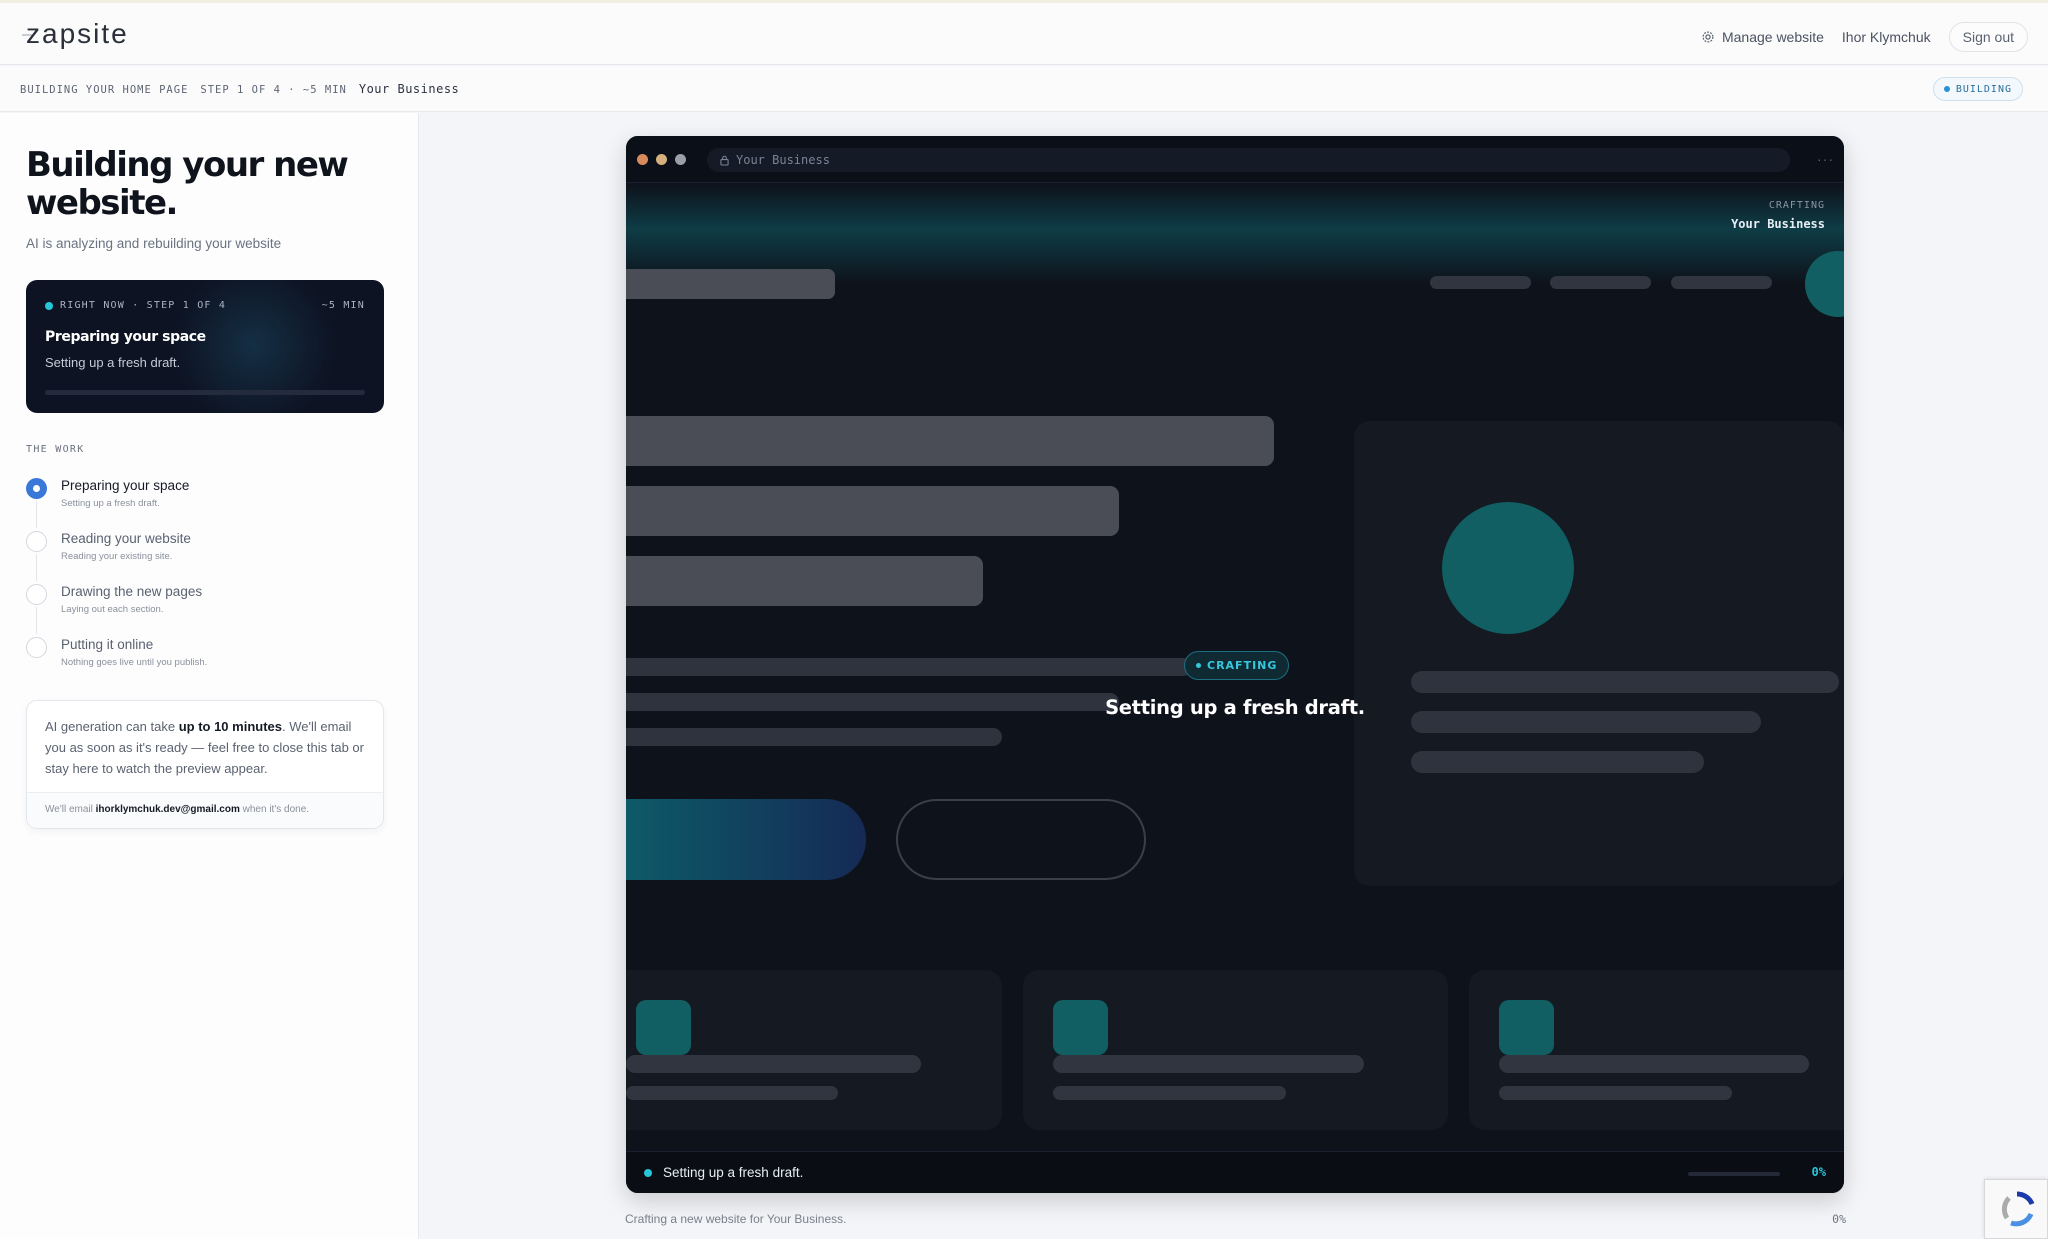  Describe the element at coordinates (36, 567) in the screenshot. I see `step-connector` at that location.